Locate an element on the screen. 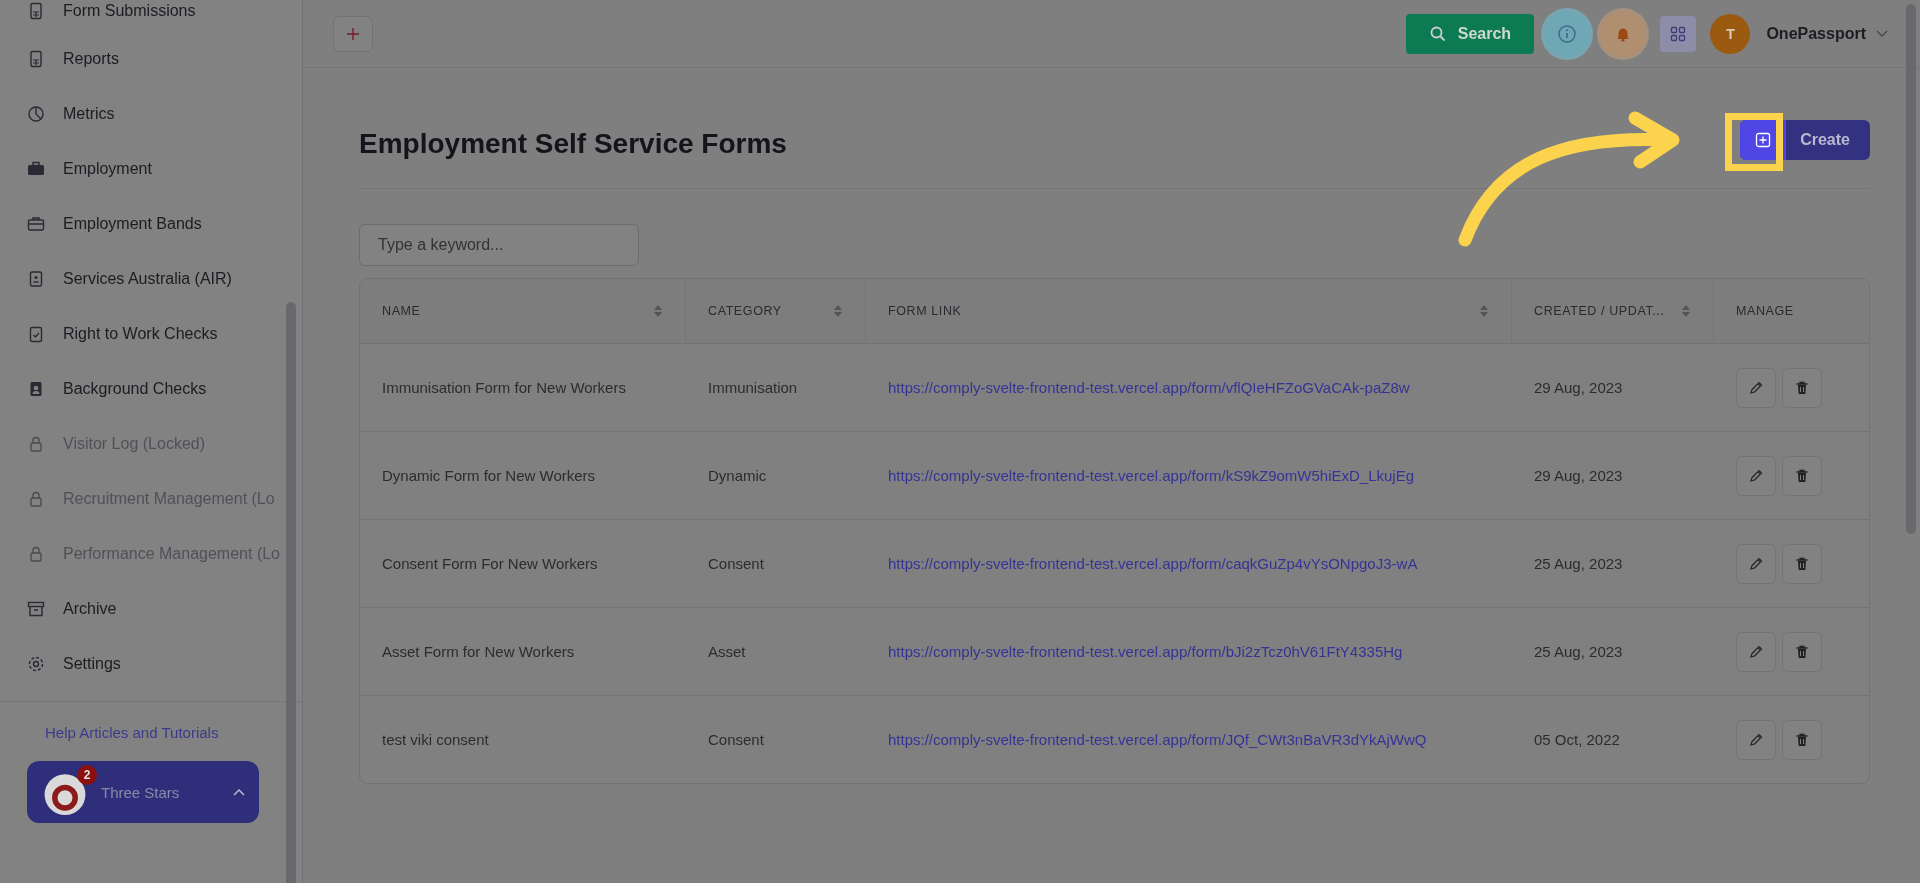 This screenshot has width=1920, height=883. create-button: Create is located at coordinates (1805, 140).